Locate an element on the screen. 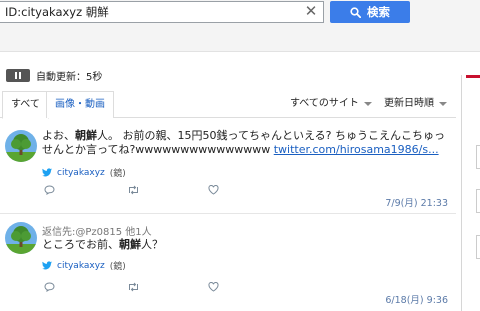  auto-update: 自動更新：5秒 is located at coordinates (54, 75).